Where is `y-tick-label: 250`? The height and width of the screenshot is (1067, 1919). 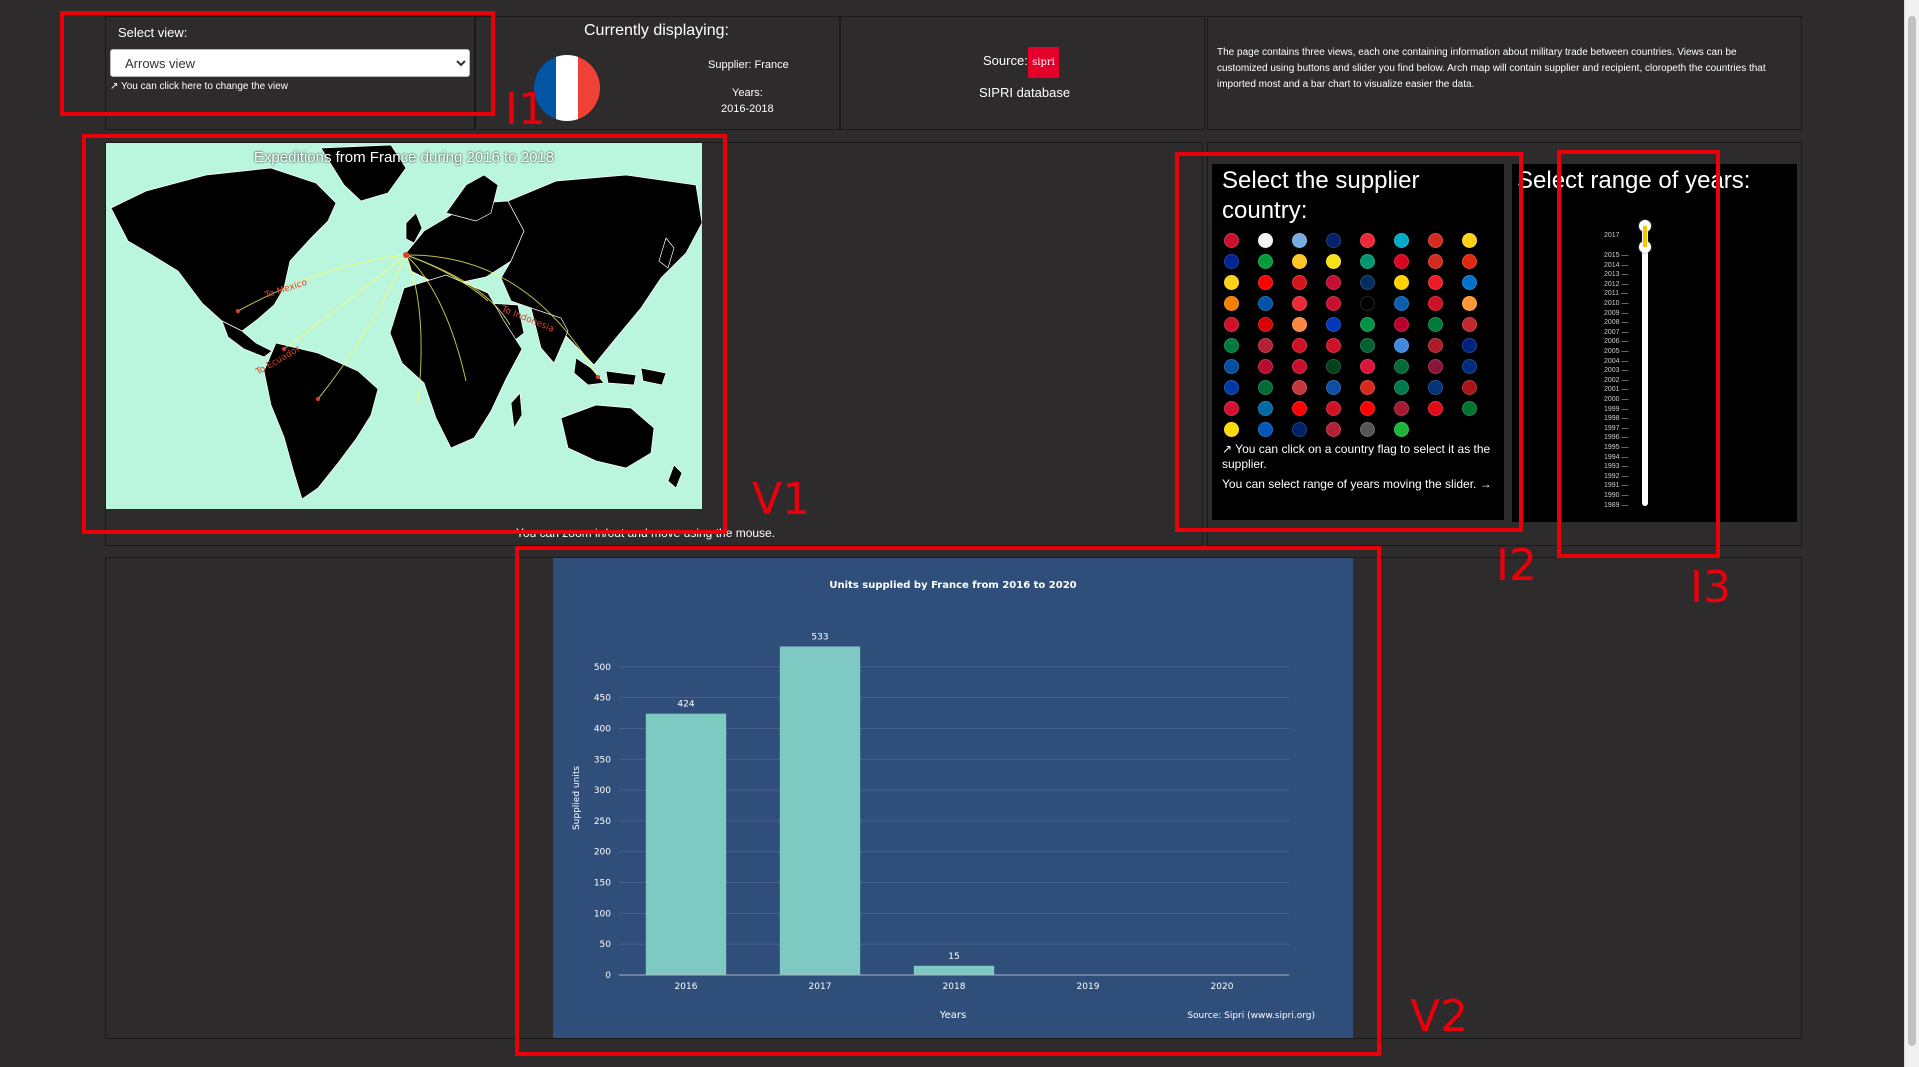
y-tick-label: 250 is located at coordinates (602, 822).